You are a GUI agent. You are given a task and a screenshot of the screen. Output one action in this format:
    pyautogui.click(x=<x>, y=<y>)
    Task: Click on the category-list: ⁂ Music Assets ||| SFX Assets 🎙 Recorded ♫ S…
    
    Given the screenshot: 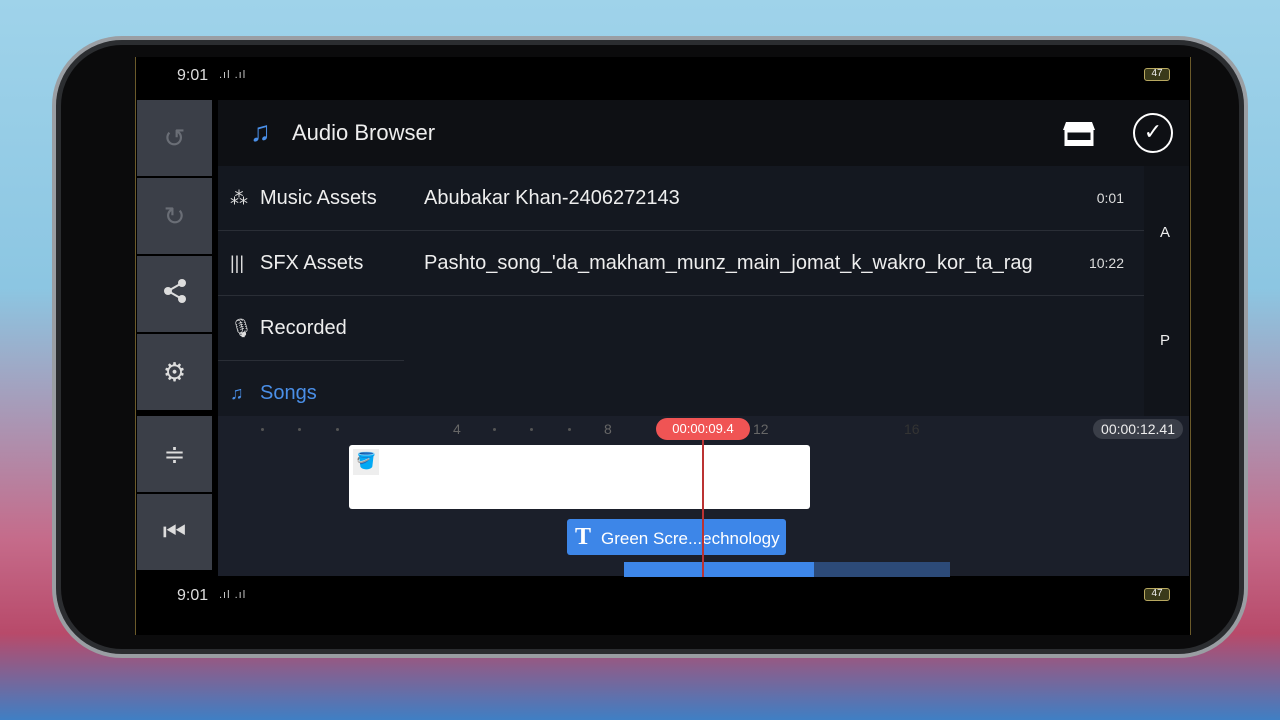 What is the action you would take?
    pyautogui.click(x=311, y=291)
    